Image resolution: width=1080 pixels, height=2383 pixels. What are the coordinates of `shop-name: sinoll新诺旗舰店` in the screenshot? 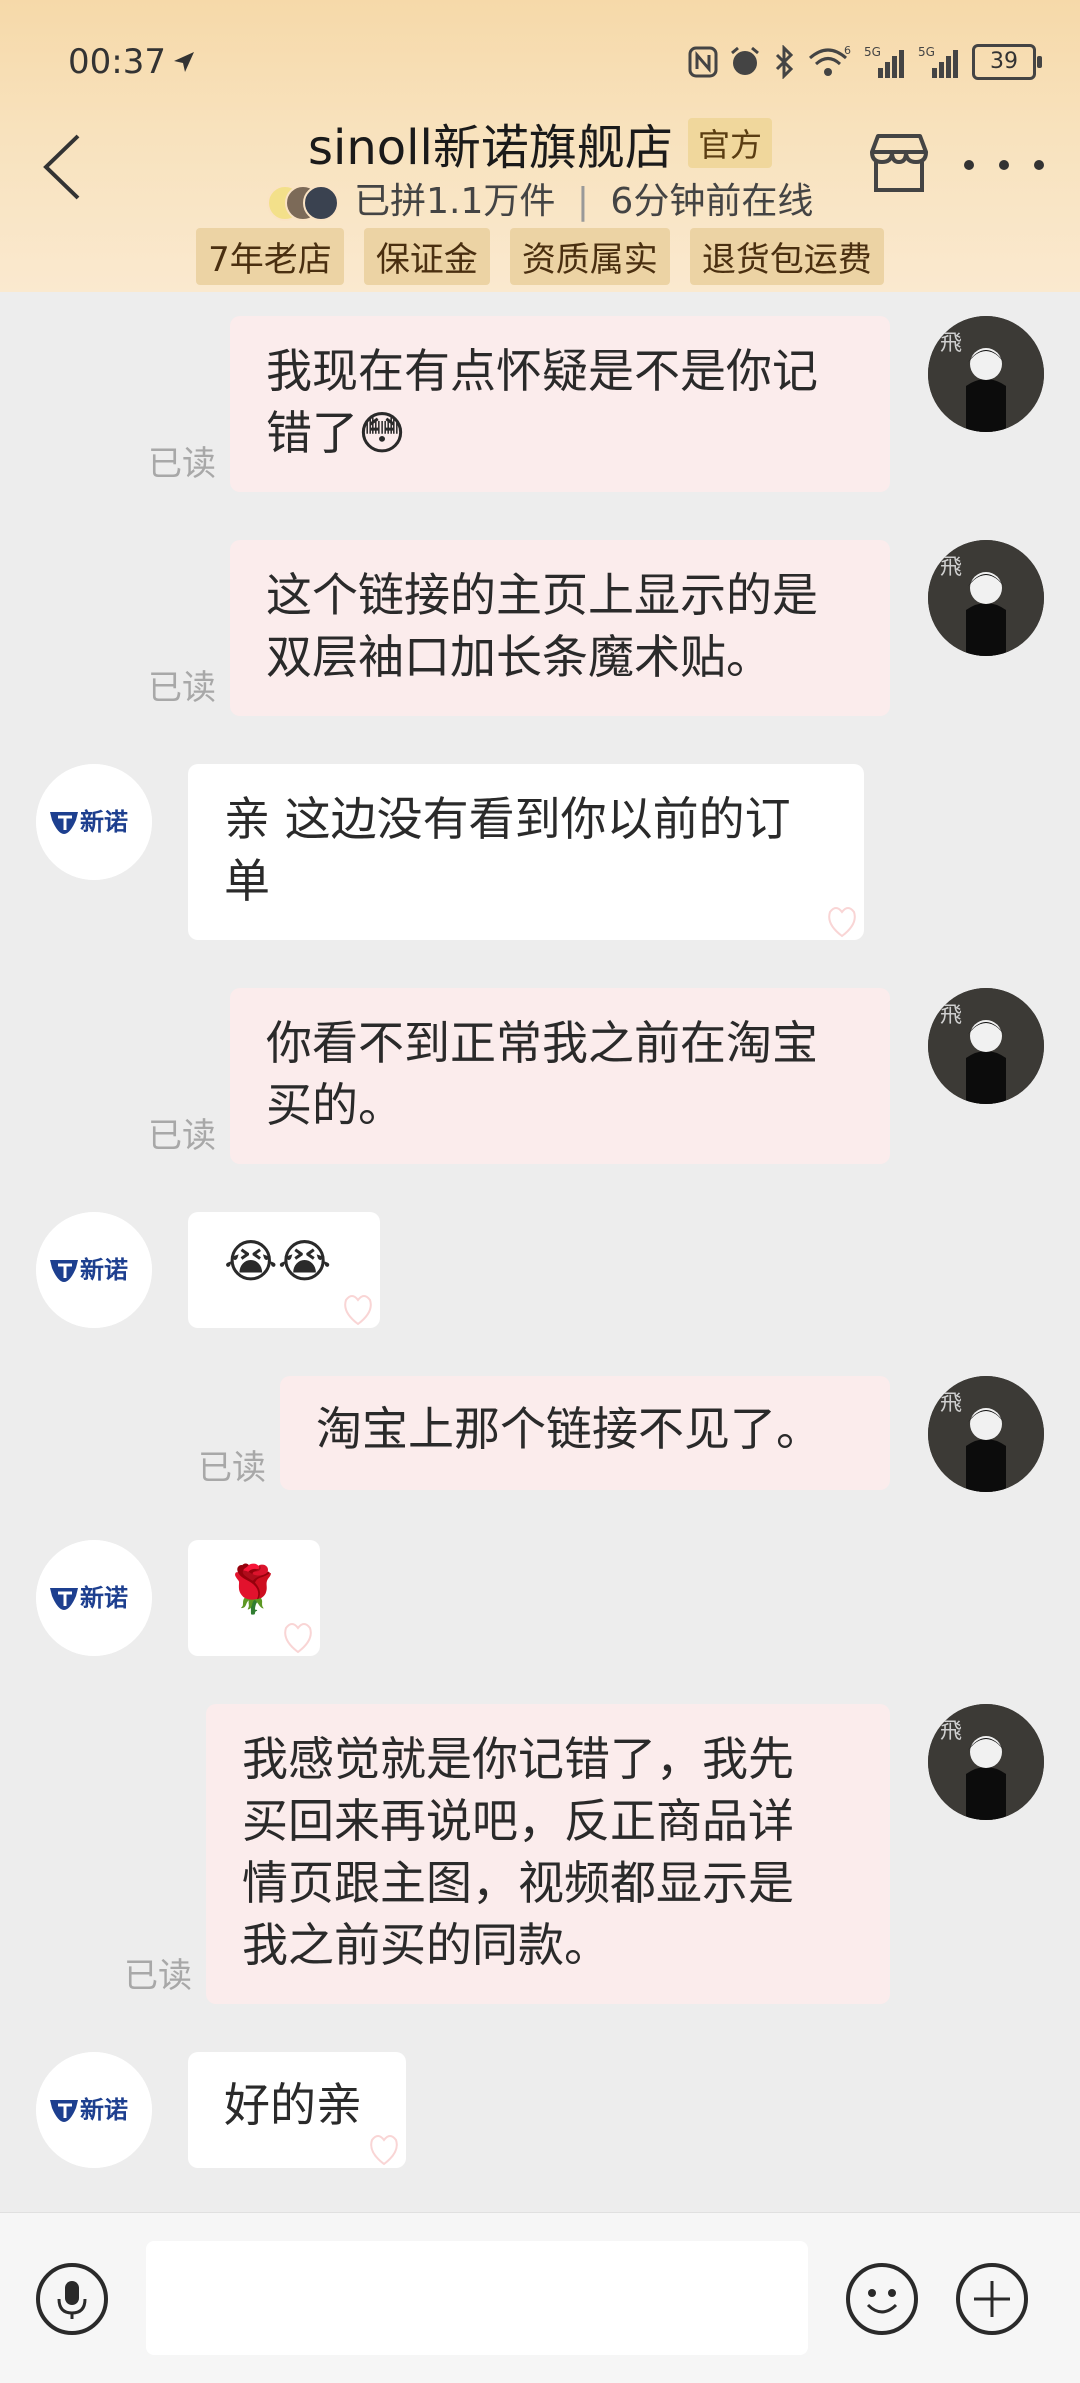 It's located at (490, 148).